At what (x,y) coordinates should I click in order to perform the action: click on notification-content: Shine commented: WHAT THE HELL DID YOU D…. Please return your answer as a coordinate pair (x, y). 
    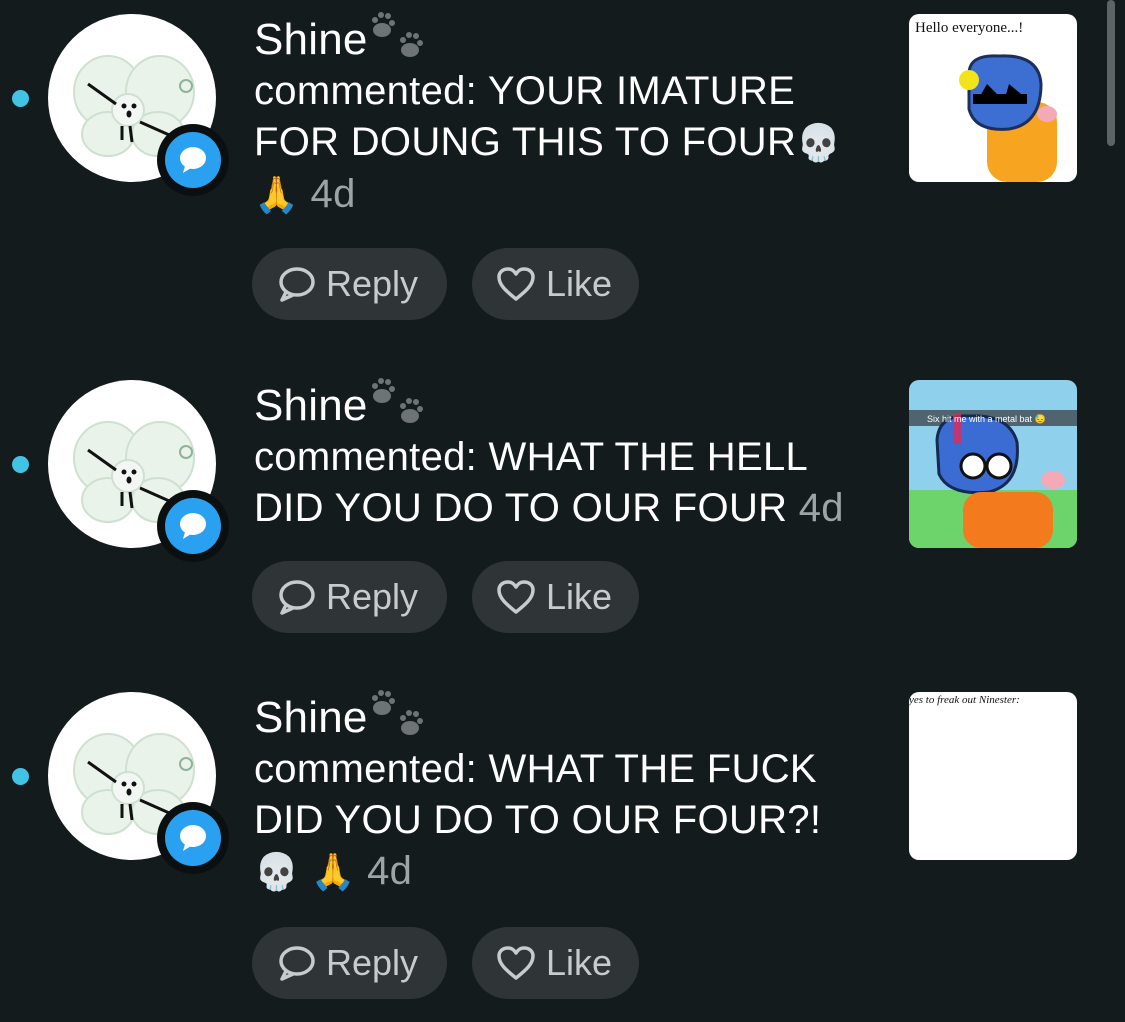
    Looking at the image, I should click on (564, 456).